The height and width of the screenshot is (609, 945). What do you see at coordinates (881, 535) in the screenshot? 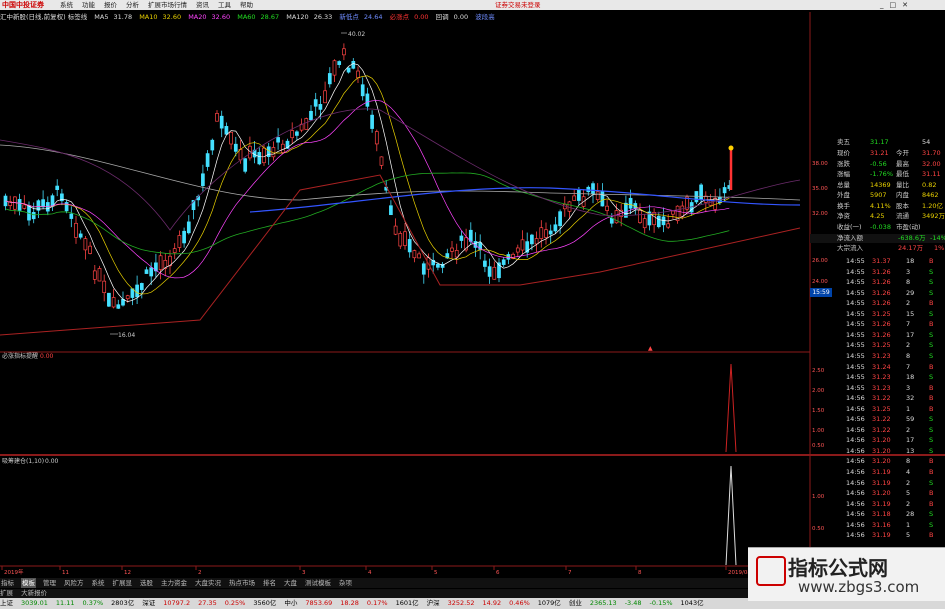
I see `trade-price: 31.19` at bounding box center [881, 535].